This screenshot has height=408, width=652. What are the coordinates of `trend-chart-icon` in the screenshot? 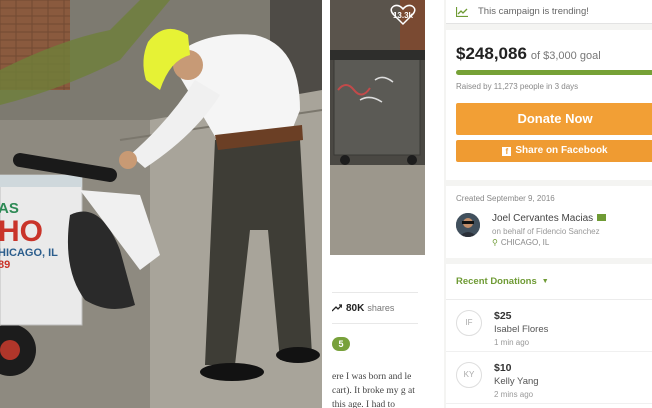 It's located at (462, 11).